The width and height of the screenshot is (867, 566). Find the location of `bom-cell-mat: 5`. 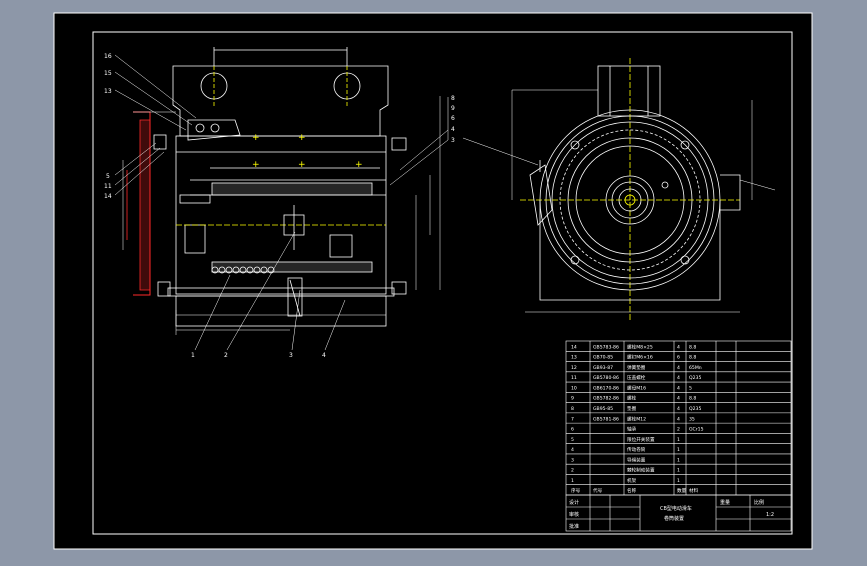

bom-cell-mat: 5 is located at coordinates (690, 388).